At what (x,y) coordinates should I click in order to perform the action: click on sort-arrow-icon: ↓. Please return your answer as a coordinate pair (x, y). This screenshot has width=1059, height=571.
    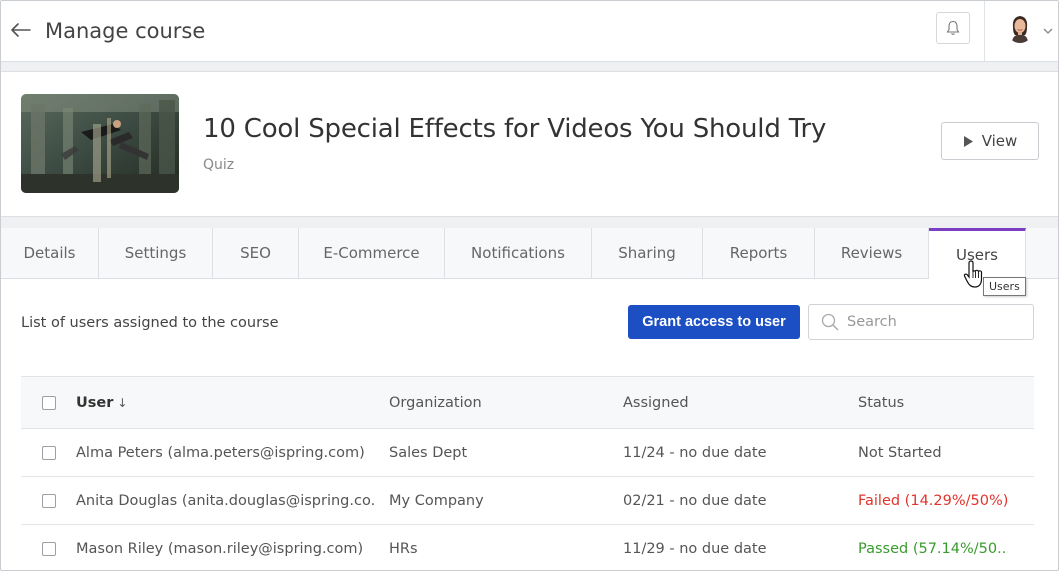
    Looking at the image, I should click on (122, 402).